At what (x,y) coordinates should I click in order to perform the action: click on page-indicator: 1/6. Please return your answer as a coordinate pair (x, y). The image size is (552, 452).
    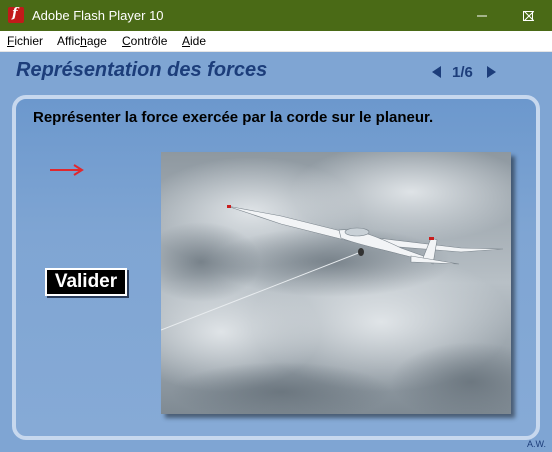
    Looking at the image, I should click on (462, 72).